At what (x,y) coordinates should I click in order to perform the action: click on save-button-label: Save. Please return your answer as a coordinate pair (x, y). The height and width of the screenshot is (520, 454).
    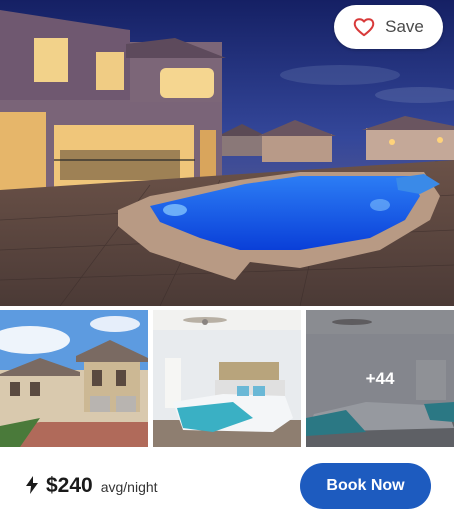
    Looking at the image, I should click on (404, 26).